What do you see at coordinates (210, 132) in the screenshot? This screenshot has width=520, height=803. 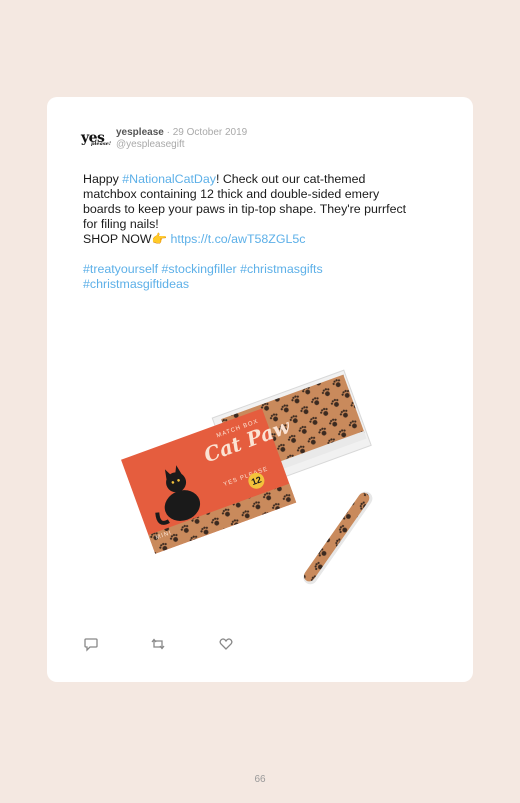 I see `tweet-date: 29 October 2019` at bounding box center [210, 132].